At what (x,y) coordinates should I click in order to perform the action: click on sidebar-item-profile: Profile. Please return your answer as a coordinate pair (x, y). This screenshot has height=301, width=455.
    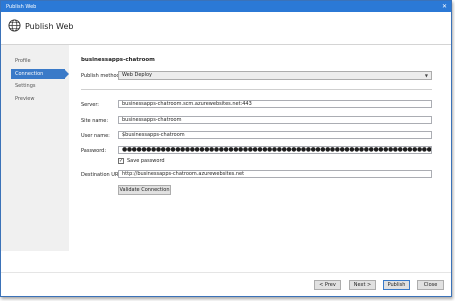
    Looking at the image, I should click on (38, 61).